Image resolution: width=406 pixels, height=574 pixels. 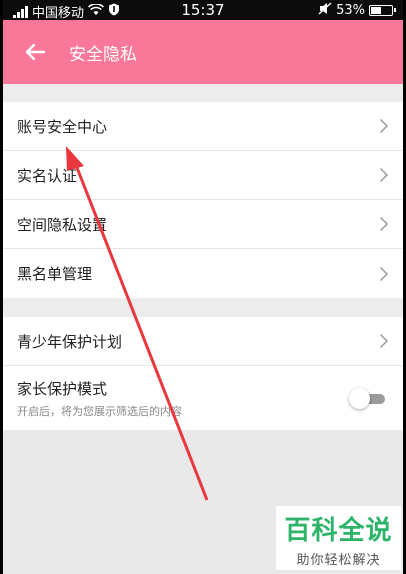 What do you see at coordinates (203, 52) in the screenshot?
I see `app-header: 安全隐私` at bounding box center [203, 52].